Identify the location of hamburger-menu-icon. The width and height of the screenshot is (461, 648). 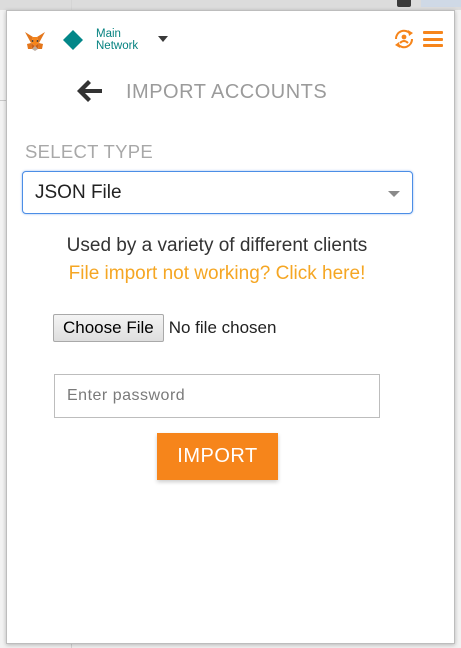
(433, 39).